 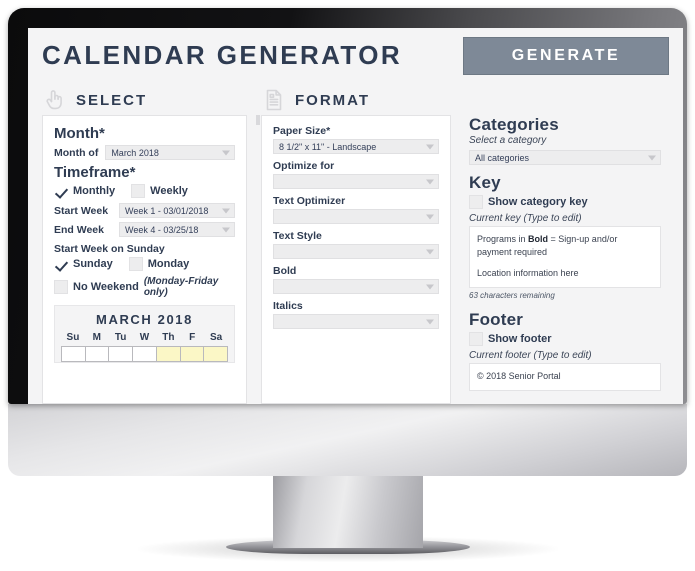 What do you see at coordinates (538, 202) in the screenshot?
I see `checkbox-show-key-label: Show category key` at bounding box center [538, 202].